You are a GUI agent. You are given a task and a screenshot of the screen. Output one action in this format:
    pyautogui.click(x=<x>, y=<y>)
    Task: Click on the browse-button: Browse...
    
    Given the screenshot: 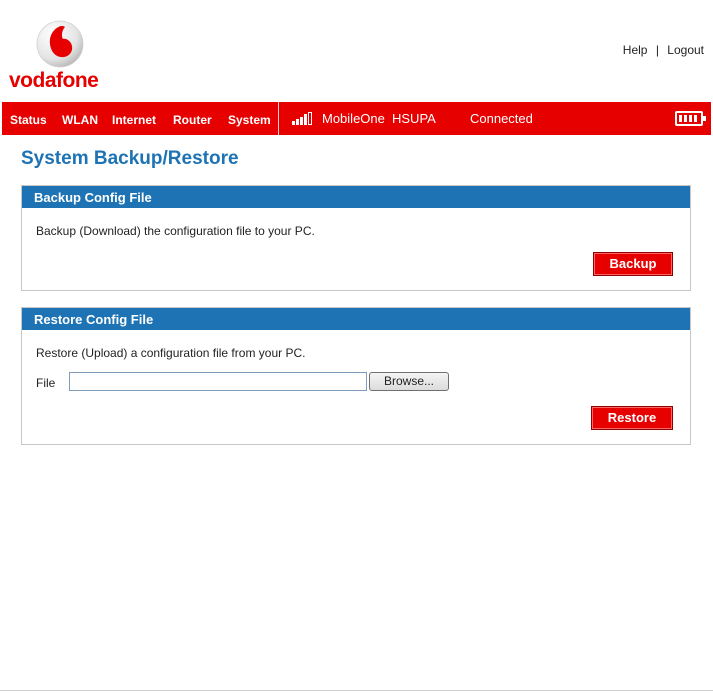 What is the action you would take?
    pyautogui.click(x=409, y=381)
    